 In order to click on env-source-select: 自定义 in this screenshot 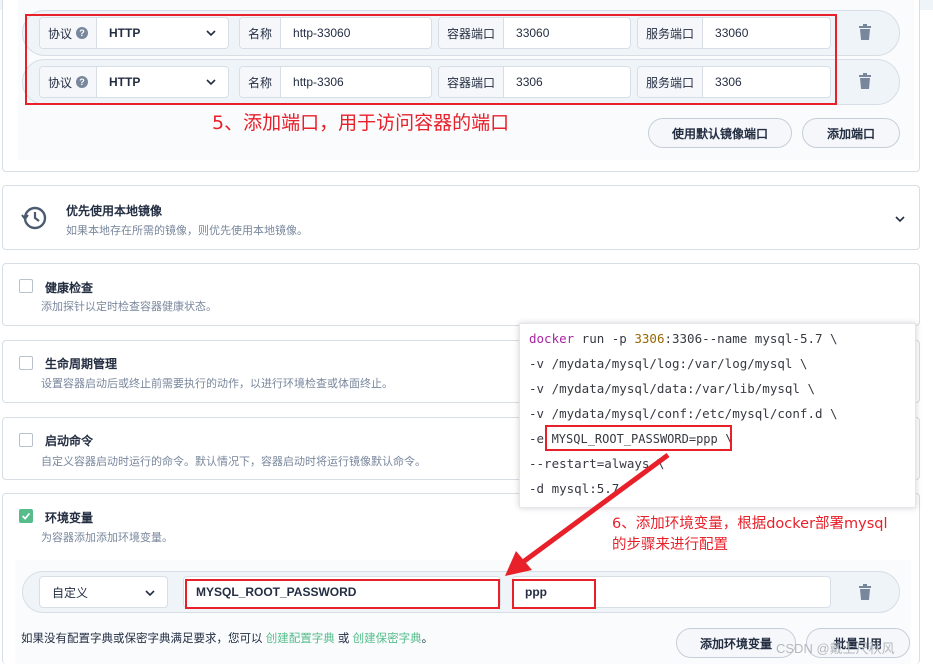, I will do `click(103, 592)`.